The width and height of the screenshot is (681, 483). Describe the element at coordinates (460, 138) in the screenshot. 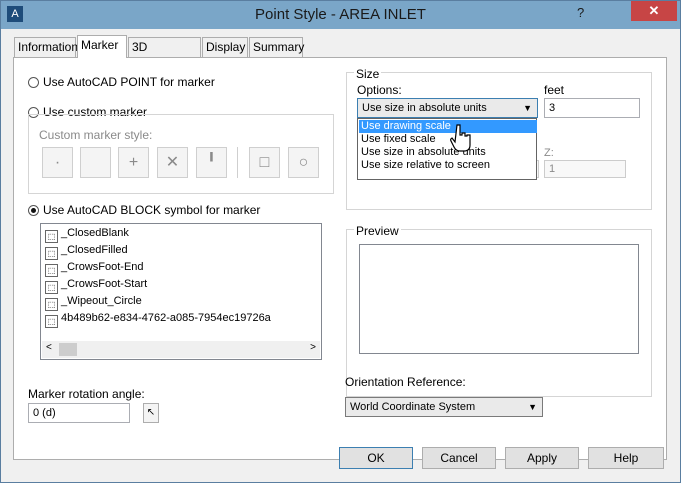

I see `hand-cursor-icon` at that location.